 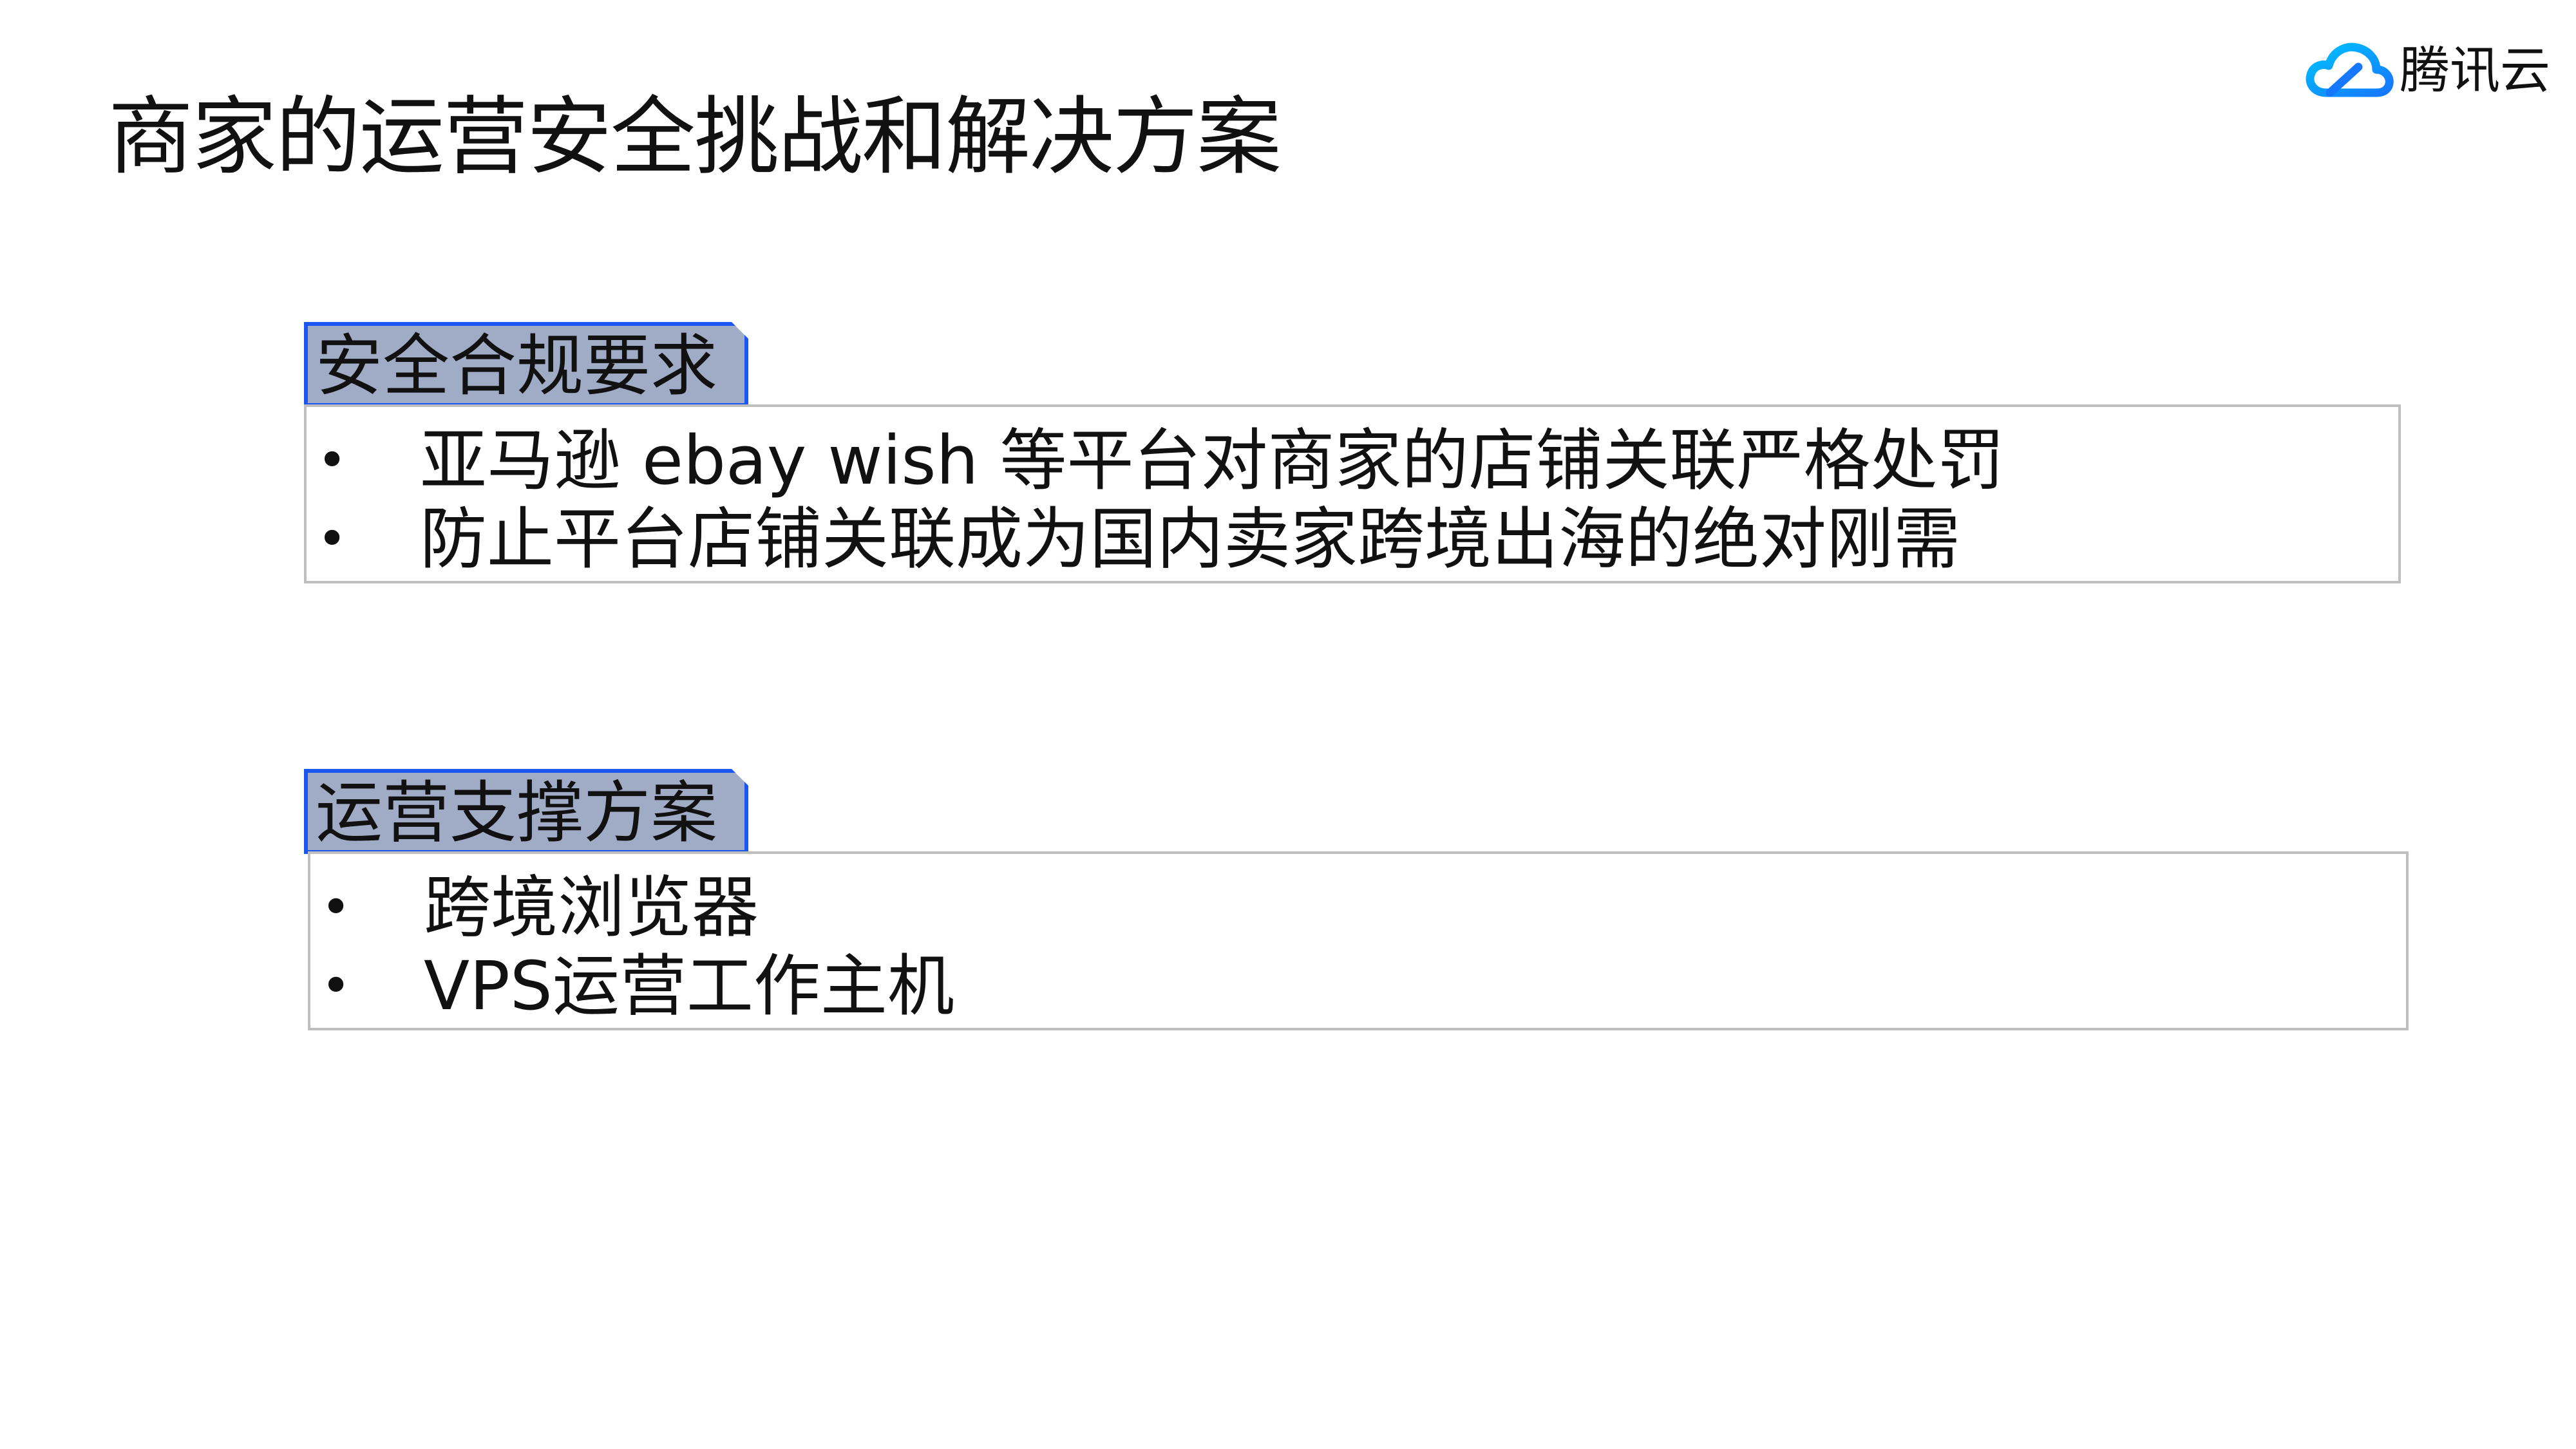 I want to click on tencent-cloud-icon, so click(x=2350, y=70).